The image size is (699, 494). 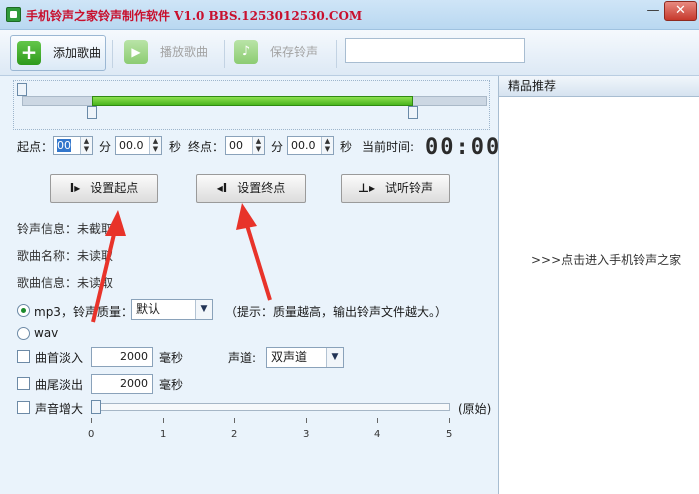 I want to click on fade-in-checkbox, so click(x=23, y=356).